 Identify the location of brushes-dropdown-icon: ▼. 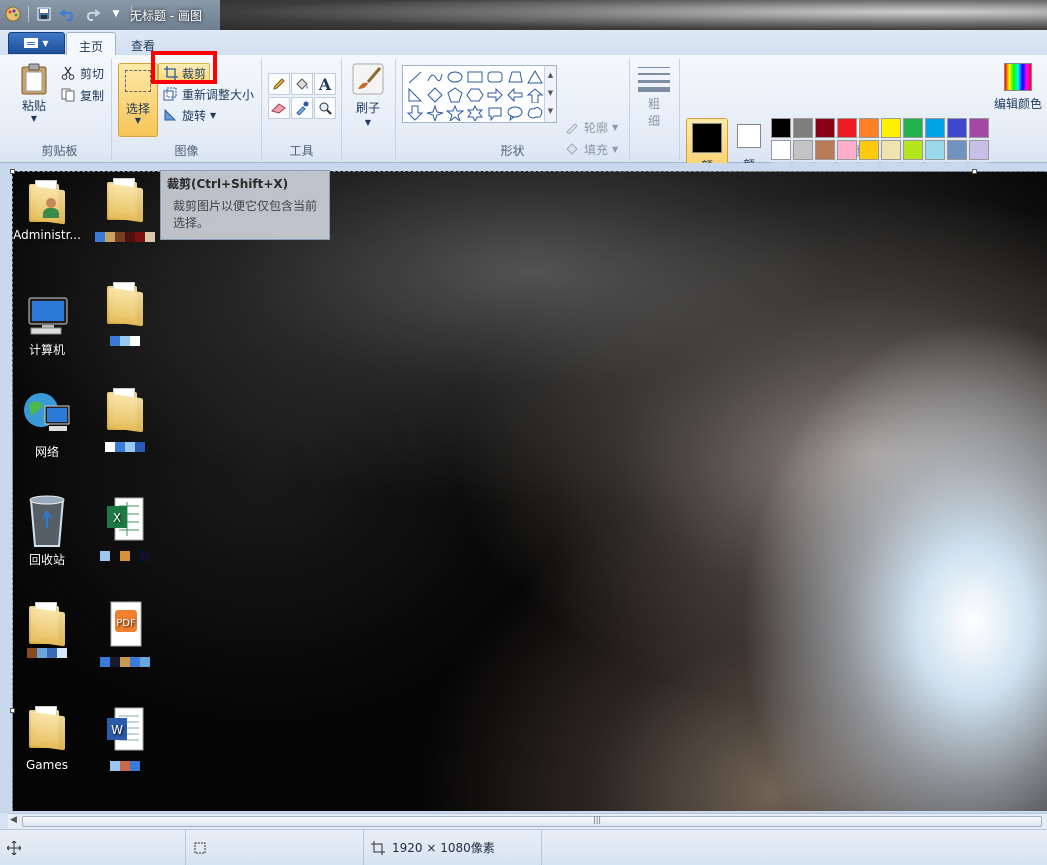
(368, 122).